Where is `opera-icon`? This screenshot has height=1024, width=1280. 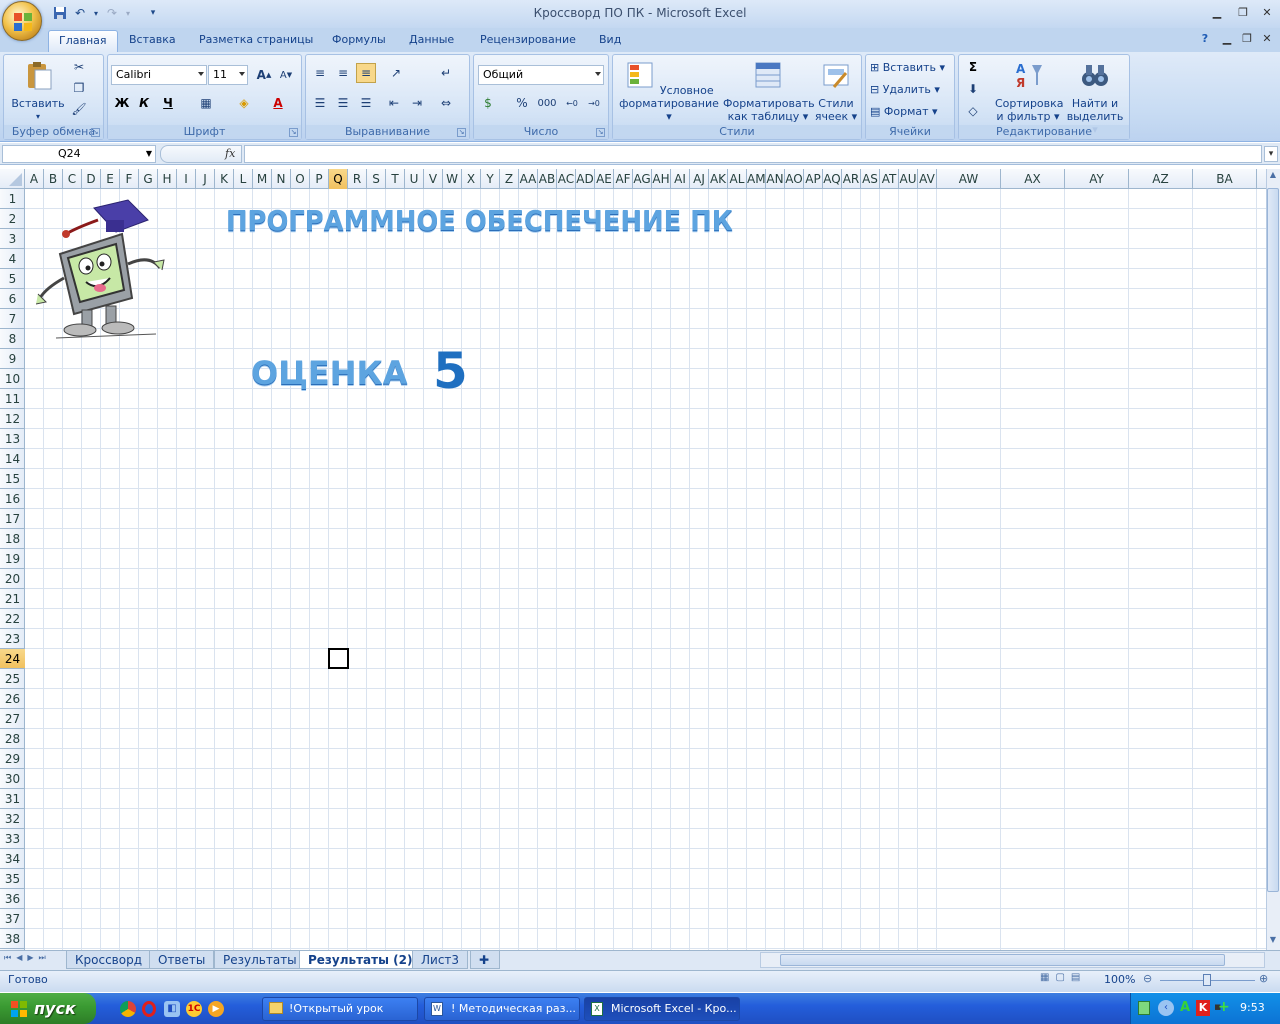 opera-icon is located at coordinates (149, 1009).